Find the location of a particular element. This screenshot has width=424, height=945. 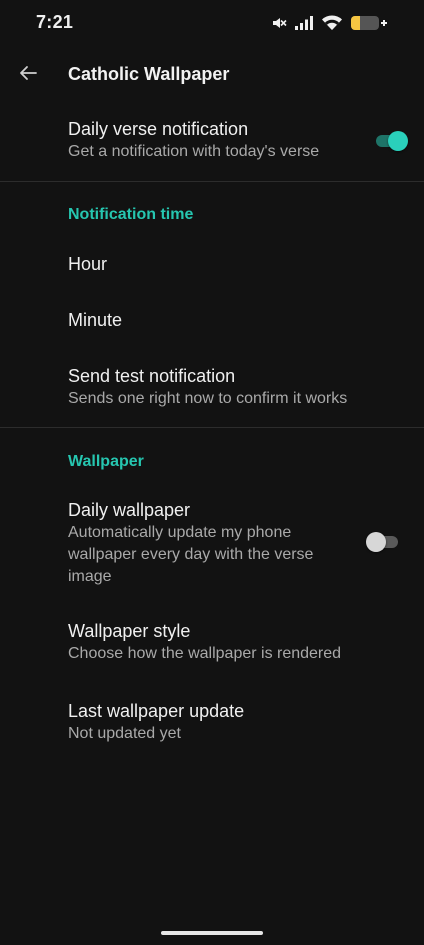

send-test-title: Send test notification is located at coordinates (152, 376).